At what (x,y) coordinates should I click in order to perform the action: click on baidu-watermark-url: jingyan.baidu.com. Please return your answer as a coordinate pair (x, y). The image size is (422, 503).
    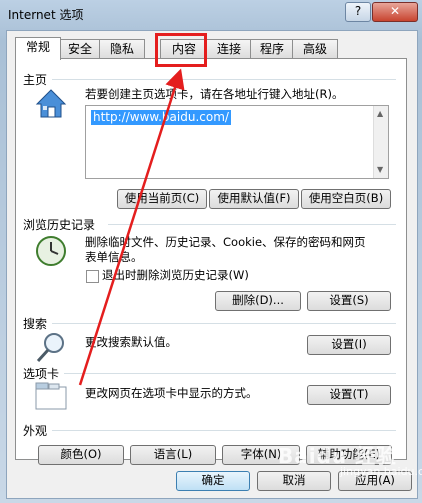
    Looking at the image, I should click on (381, 471).